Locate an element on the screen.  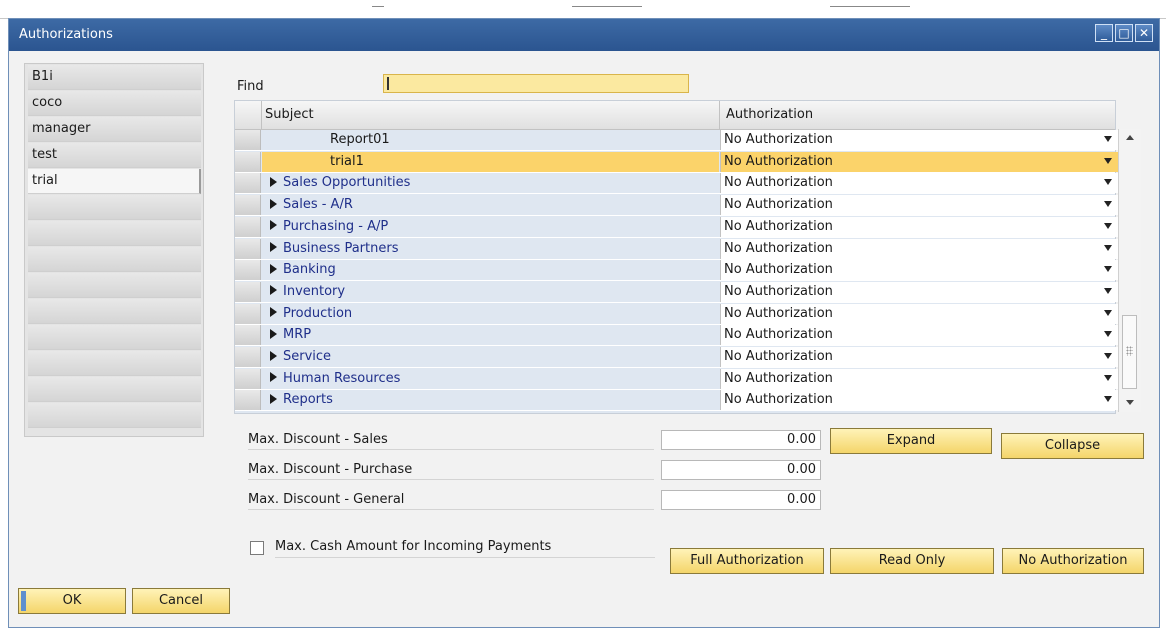
title-bar: Authorizations _ □ ✕ is located at coordinates (584, 35).